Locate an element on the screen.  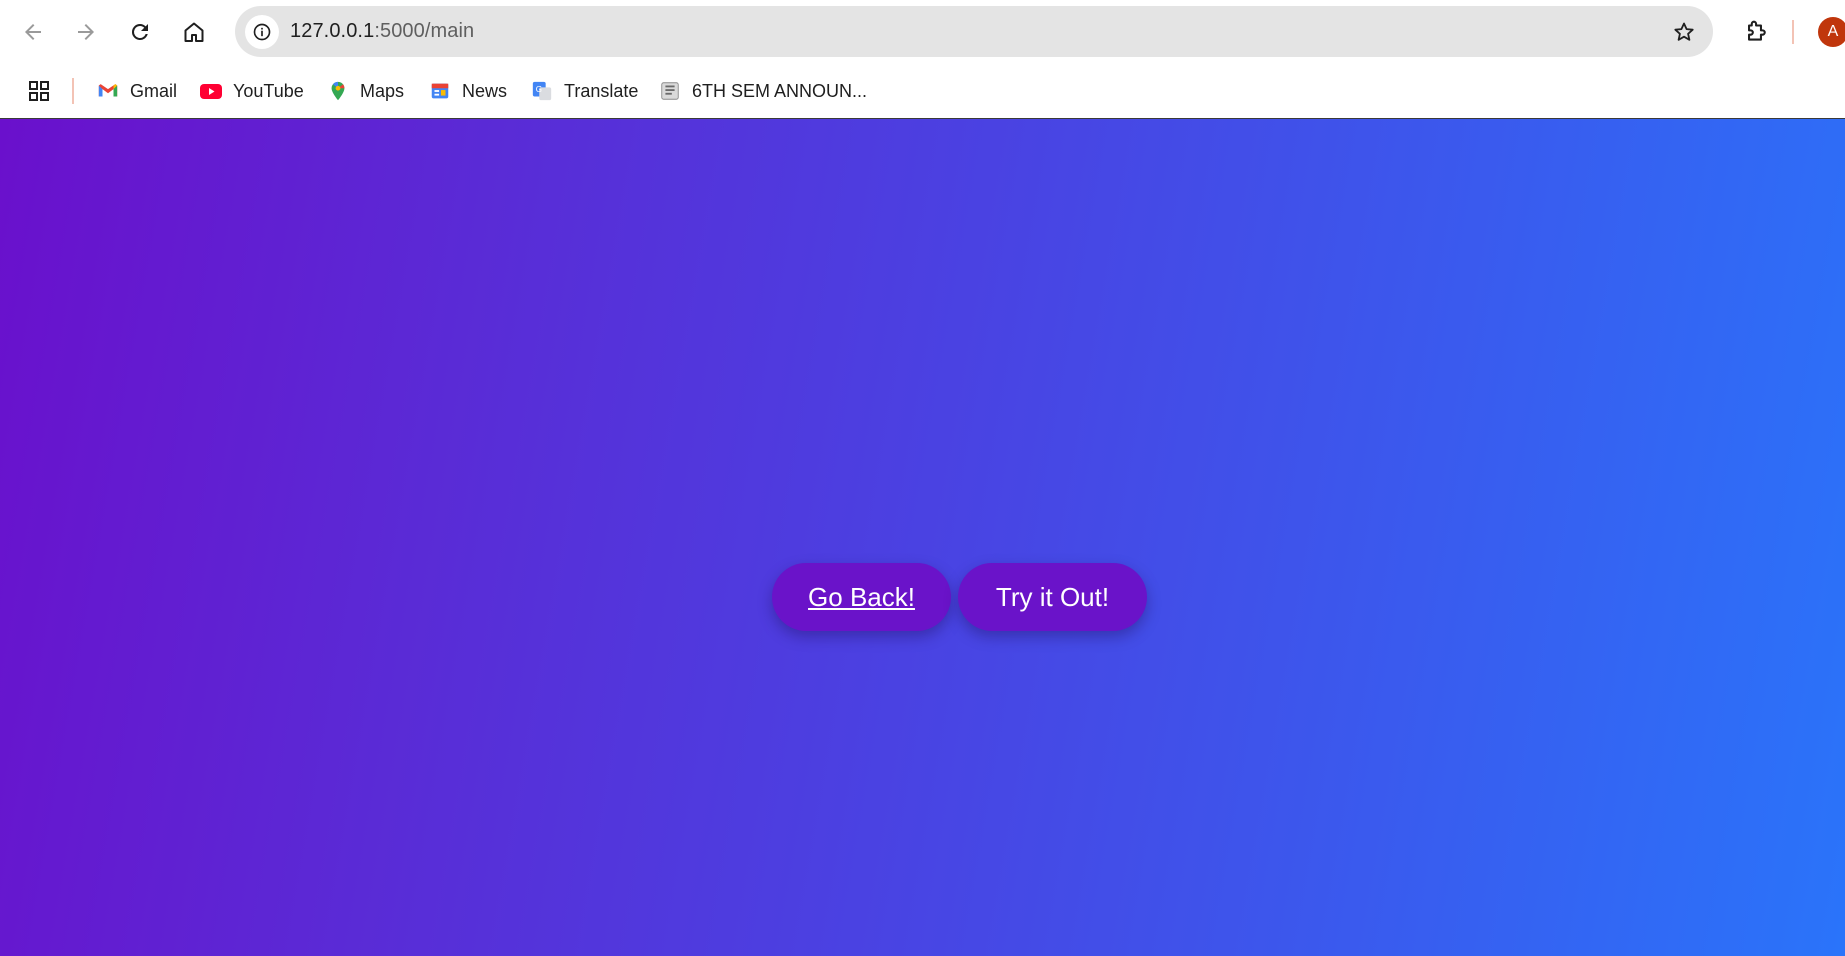
go-back-button: Go Back! is located at coordinates (861, 597).